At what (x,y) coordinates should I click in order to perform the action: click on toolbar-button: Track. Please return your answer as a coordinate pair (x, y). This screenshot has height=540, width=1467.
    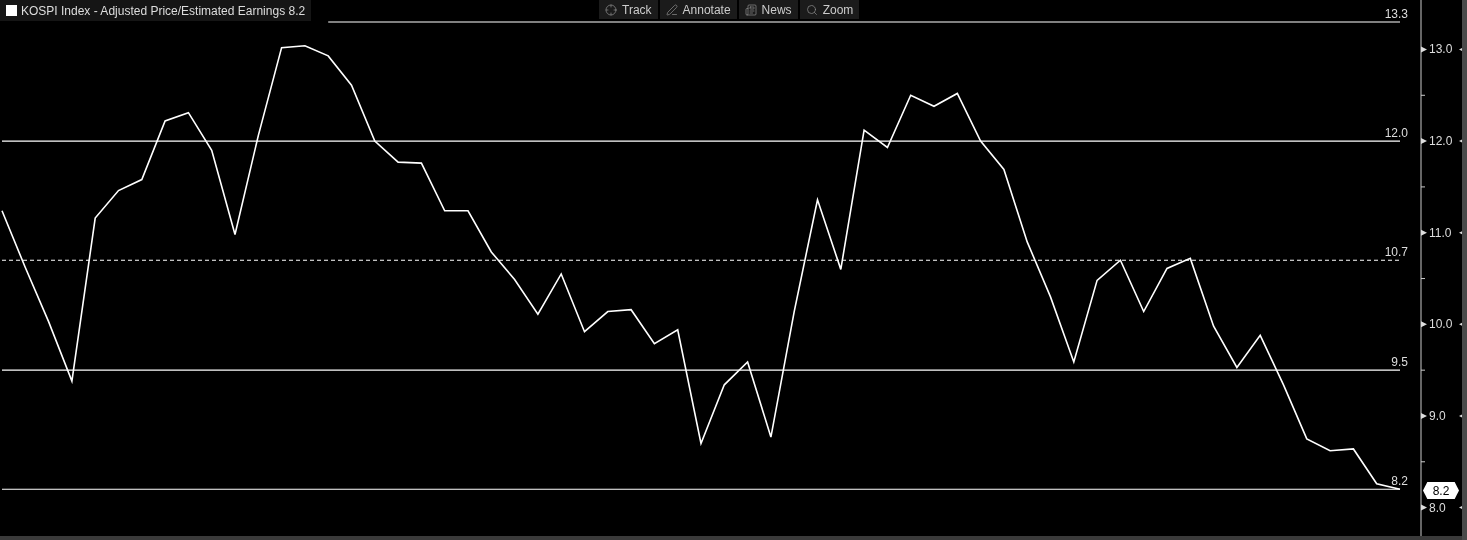
    Looking at the image, I should click on (628, 9).